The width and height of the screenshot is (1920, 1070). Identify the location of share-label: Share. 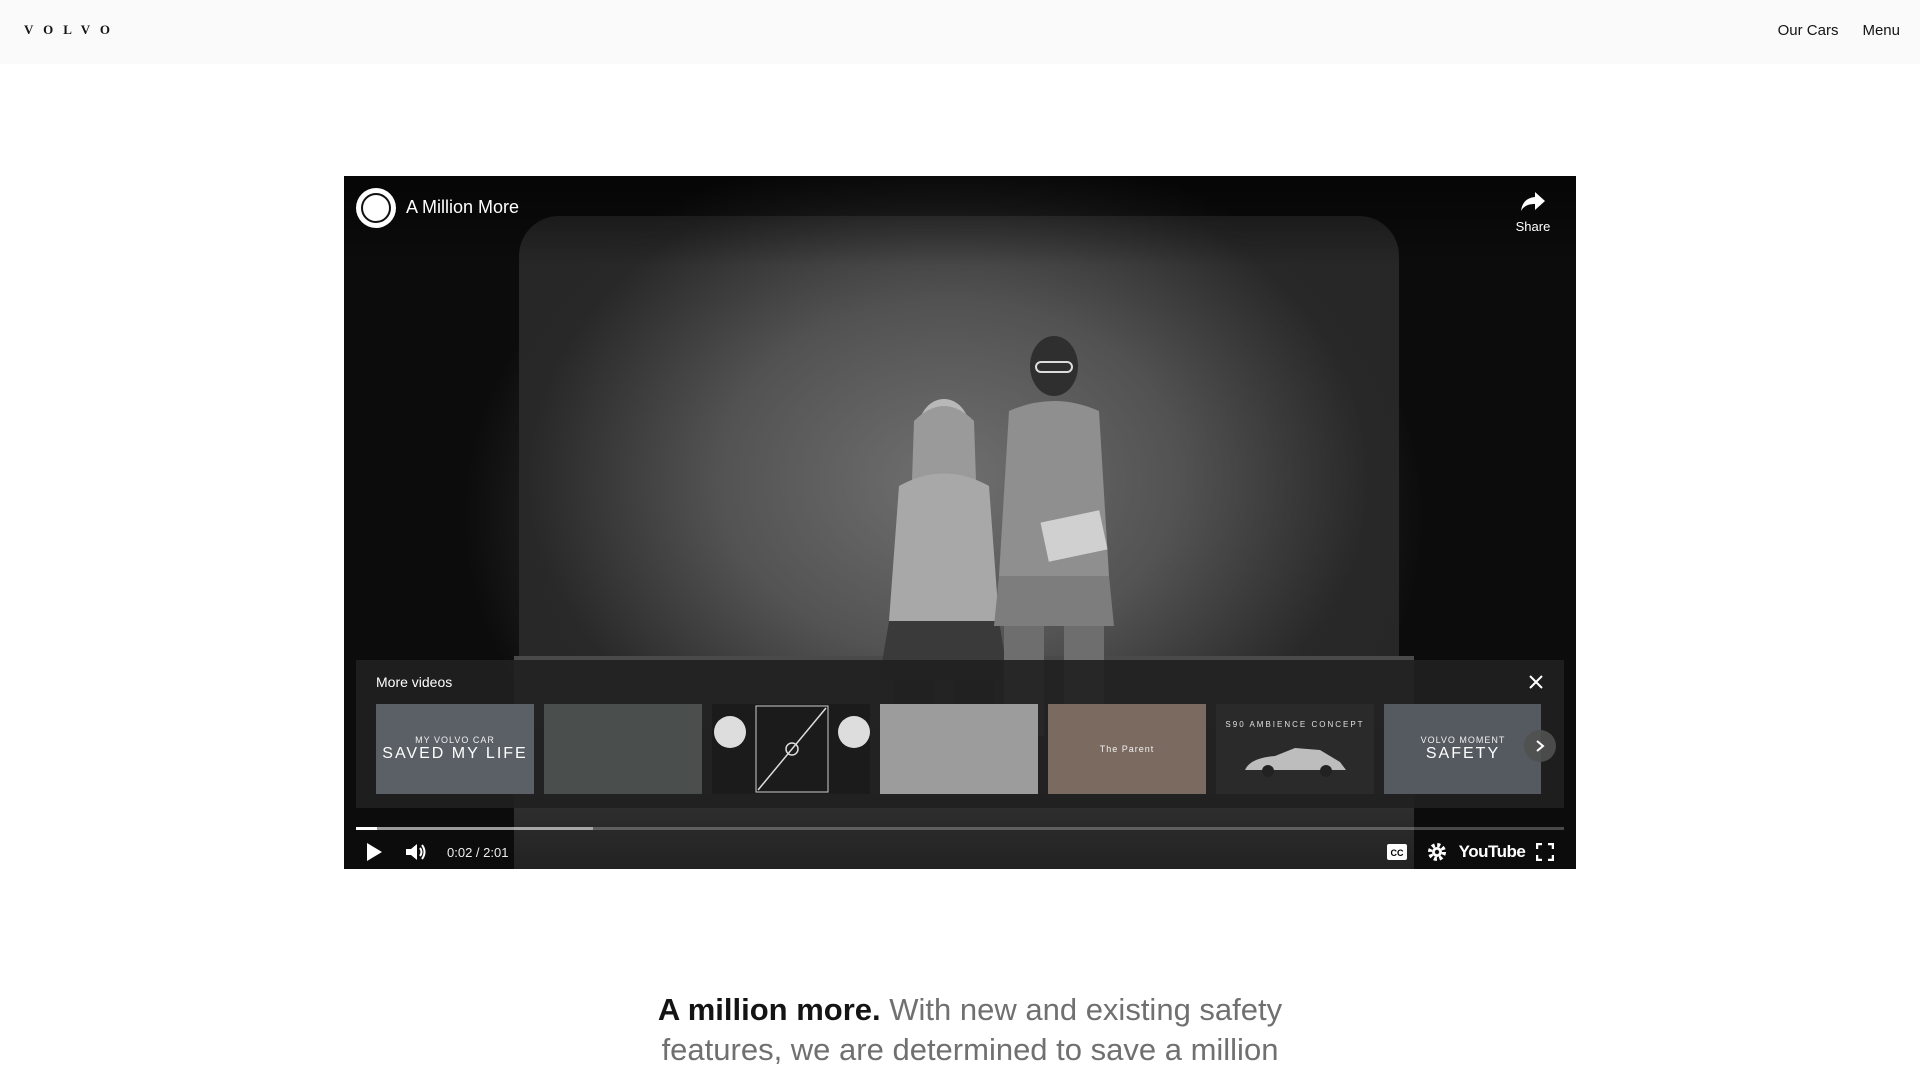
(1533, 226).